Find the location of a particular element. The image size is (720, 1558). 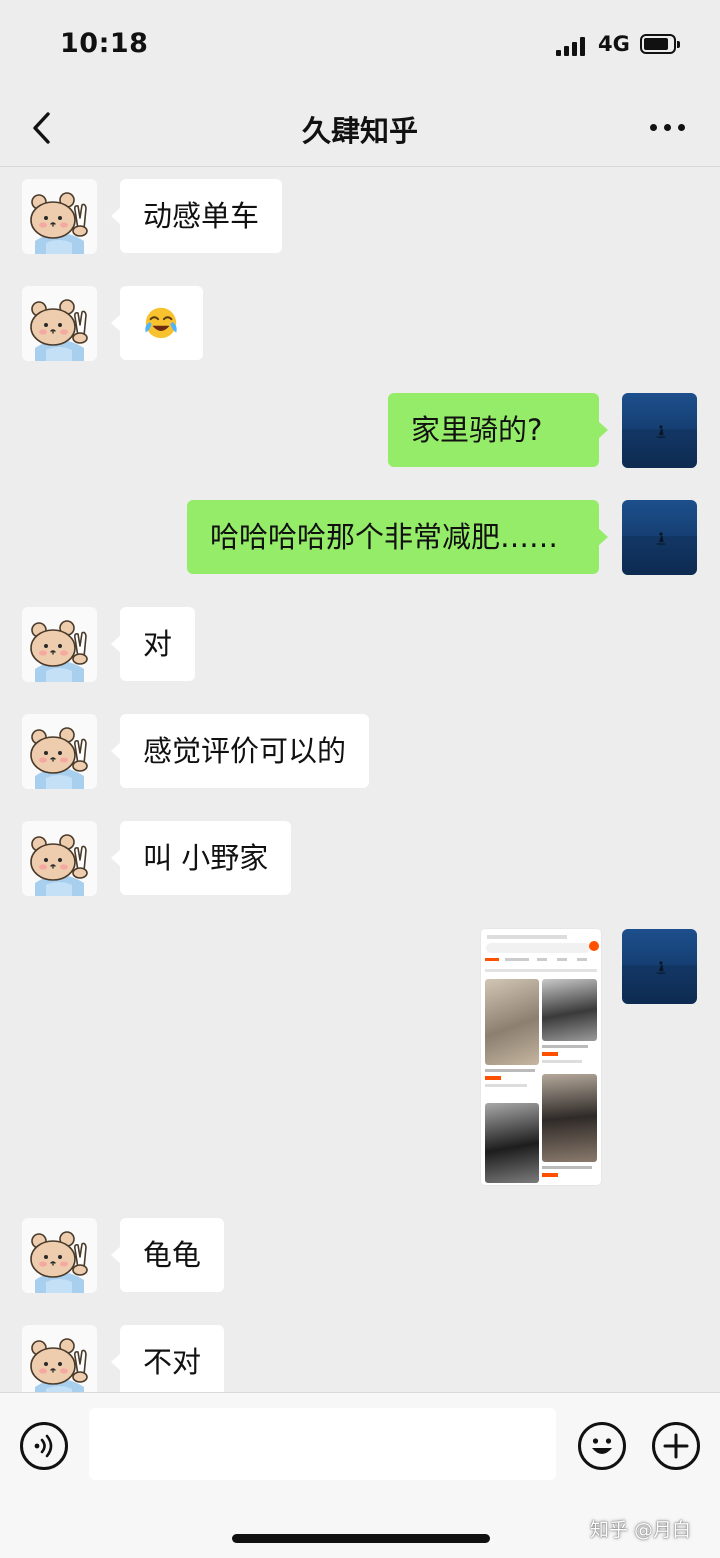

status-time: 10:18 is located at coordinates (104, 43).